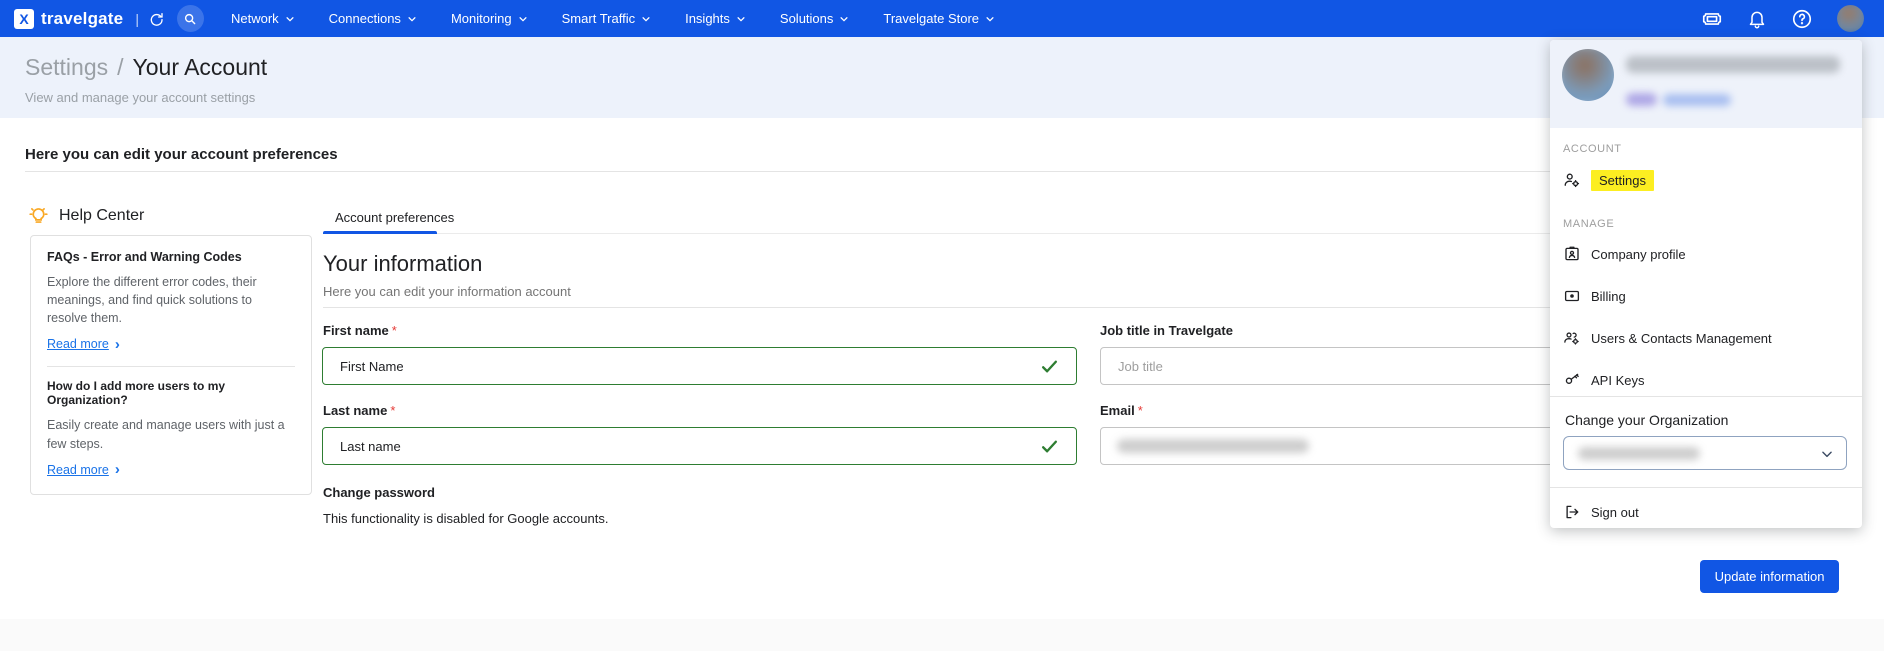 This screenshot has height=651, width=1884. What do you see at coordinates (359, 410) in the screenshot?
I see `last-name-label: Last name *` at bounding box center [359, 410].